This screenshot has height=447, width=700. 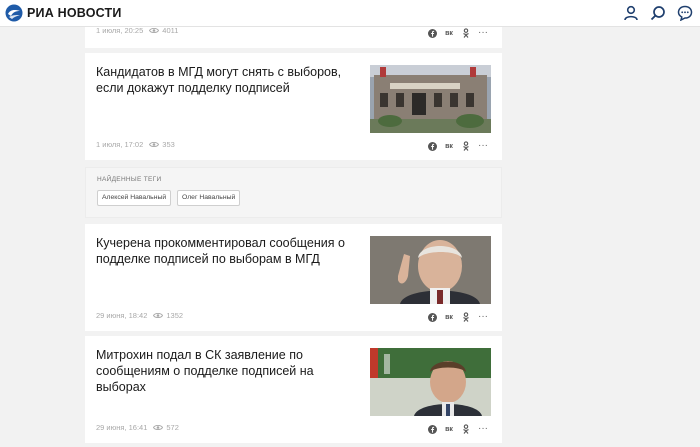 What do you see at coordinates (172, 427) in the screenshot?
I see `view-count: 572` at bounding box center [172, 427].